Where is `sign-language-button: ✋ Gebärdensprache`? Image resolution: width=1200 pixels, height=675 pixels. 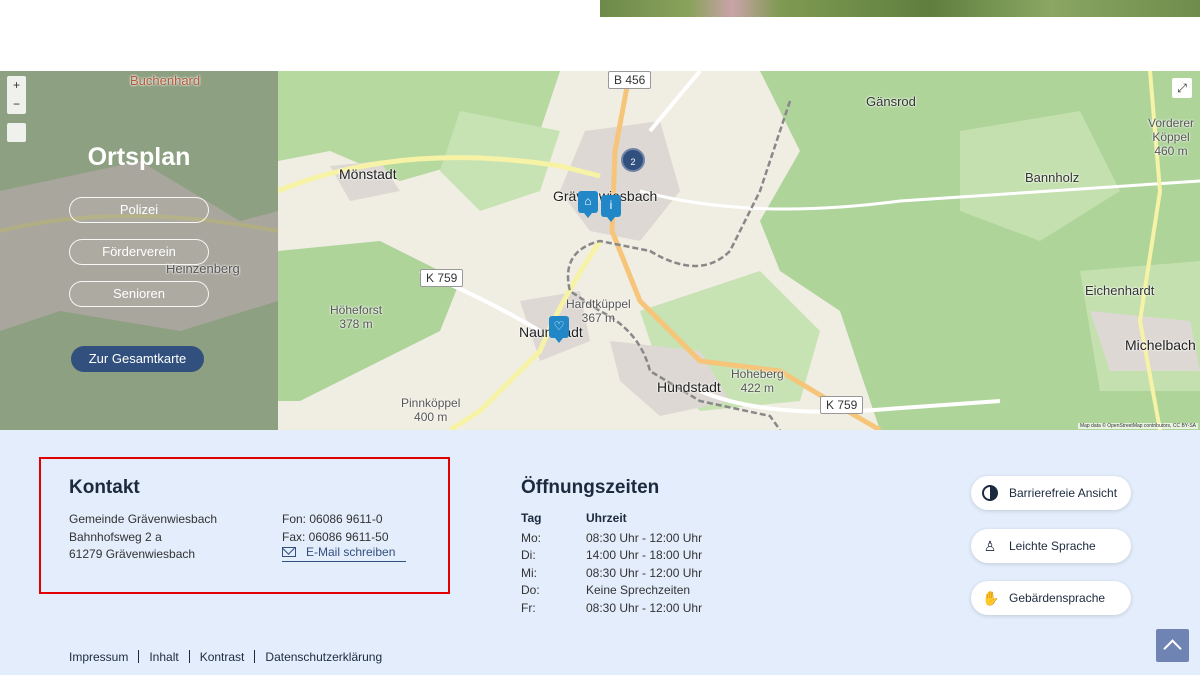 sign-language-button: ✋ Gebärdensprache is located at coordinates (1051, 598).